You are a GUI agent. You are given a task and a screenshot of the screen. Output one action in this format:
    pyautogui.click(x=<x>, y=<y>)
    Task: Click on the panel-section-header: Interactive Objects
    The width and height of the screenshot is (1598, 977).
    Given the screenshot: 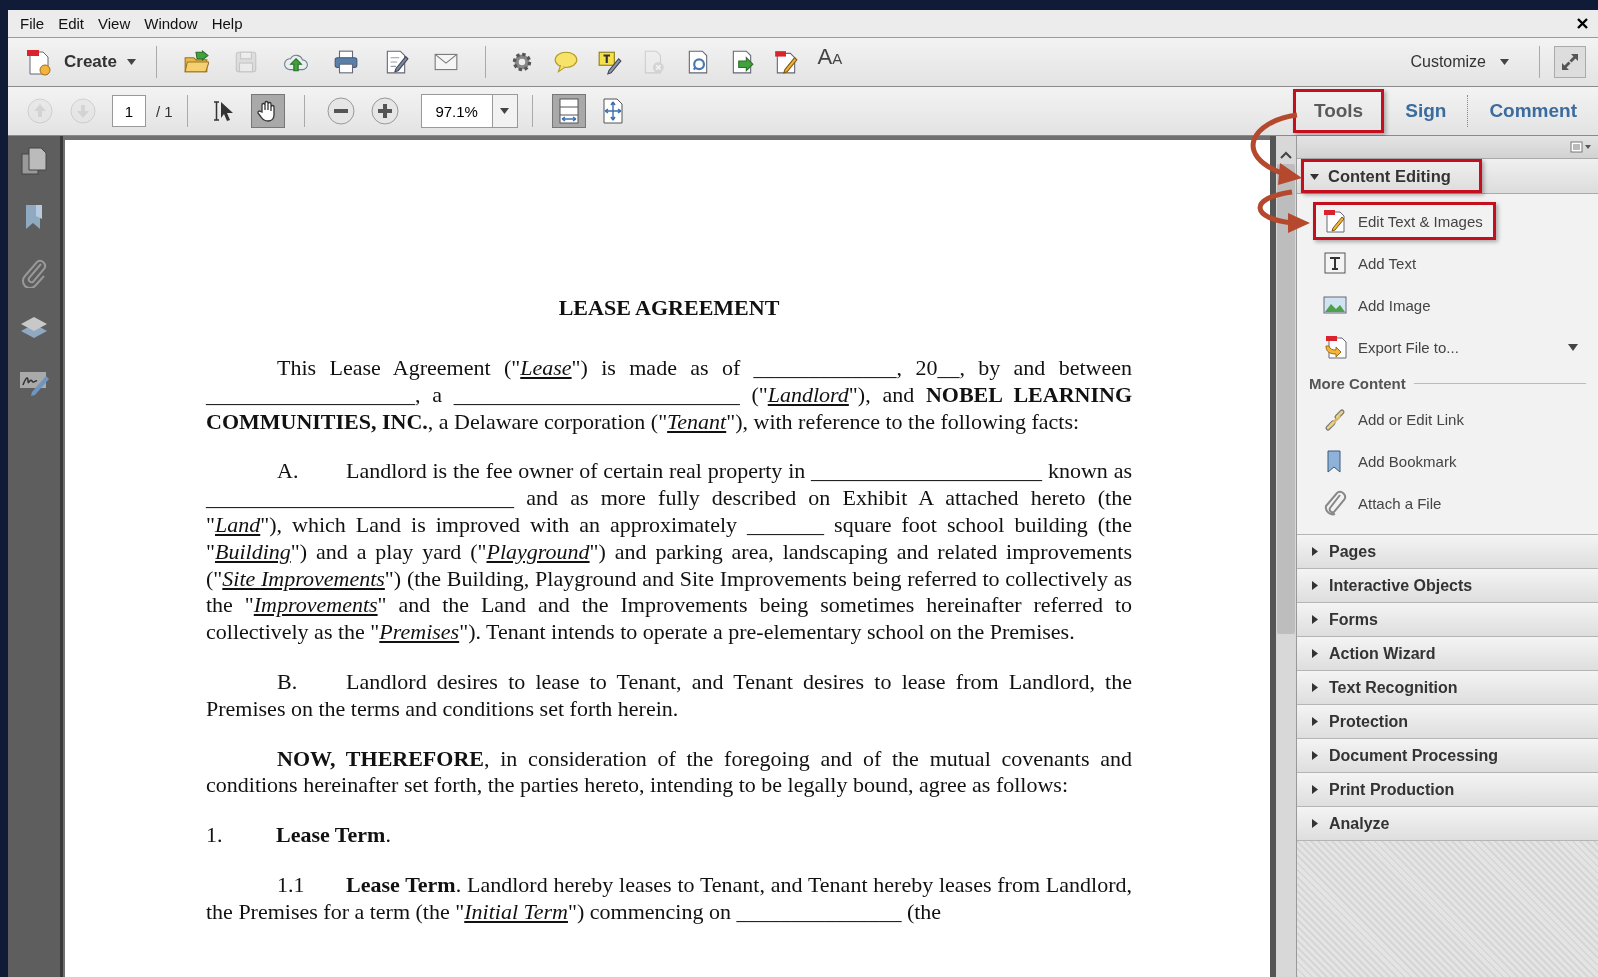 What is the action you would take?
    pyautogui.click(x=1447, y=585)
    